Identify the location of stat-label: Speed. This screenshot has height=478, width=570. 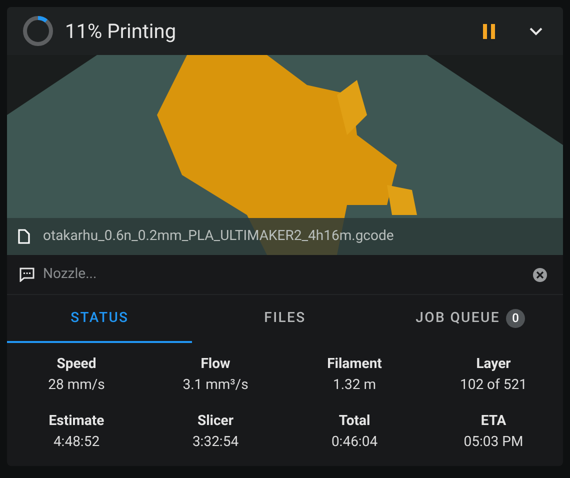
(76, 364).